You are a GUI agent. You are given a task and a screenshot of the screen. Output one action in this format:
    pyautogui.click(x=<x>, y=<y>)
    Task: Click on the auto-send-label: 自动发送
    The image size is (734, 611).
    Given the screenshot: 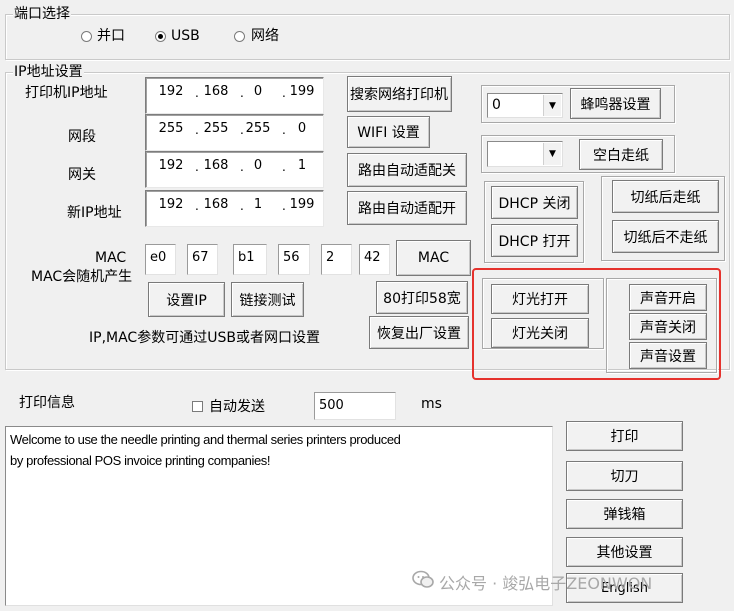 What is the action you would take?
    pyautogui.click(x=237, y=407)
    